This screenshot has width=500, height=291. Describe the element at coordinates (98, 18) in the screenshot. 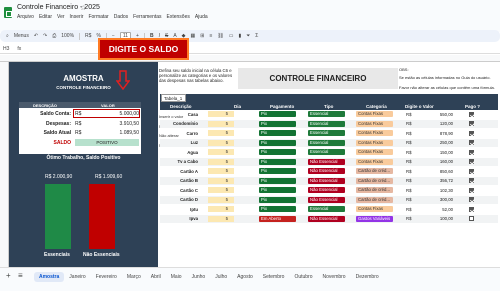

I see `menu-item: Formatar` at that location.